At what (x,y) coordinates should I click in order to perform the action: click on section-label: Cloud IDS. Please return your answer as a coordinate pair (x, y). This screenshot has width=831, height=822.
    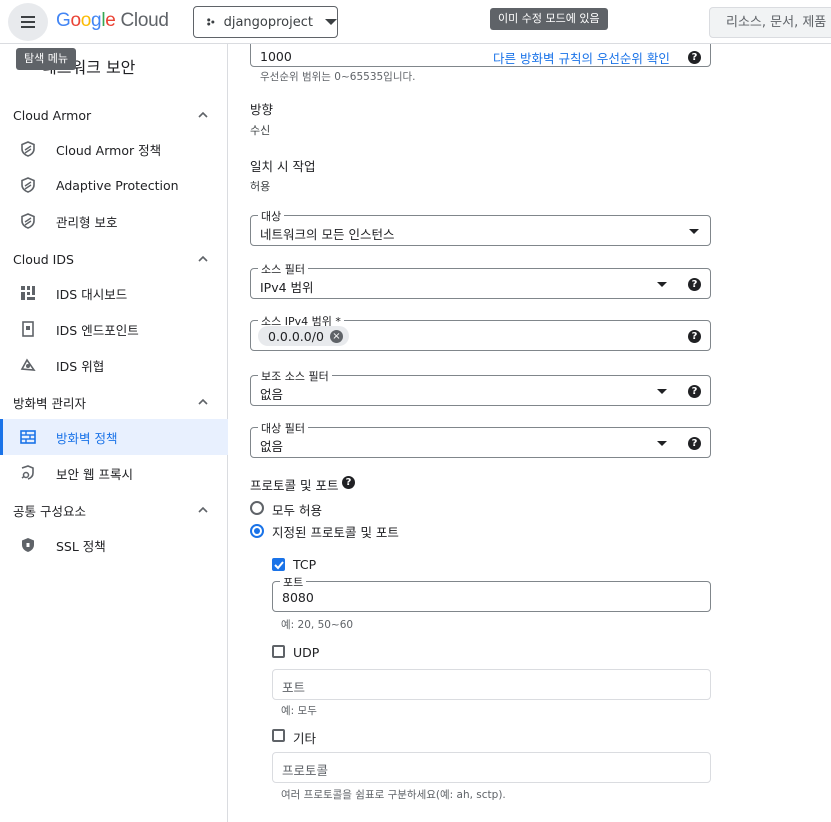
    Looking at the image, I should click on (43, 259).